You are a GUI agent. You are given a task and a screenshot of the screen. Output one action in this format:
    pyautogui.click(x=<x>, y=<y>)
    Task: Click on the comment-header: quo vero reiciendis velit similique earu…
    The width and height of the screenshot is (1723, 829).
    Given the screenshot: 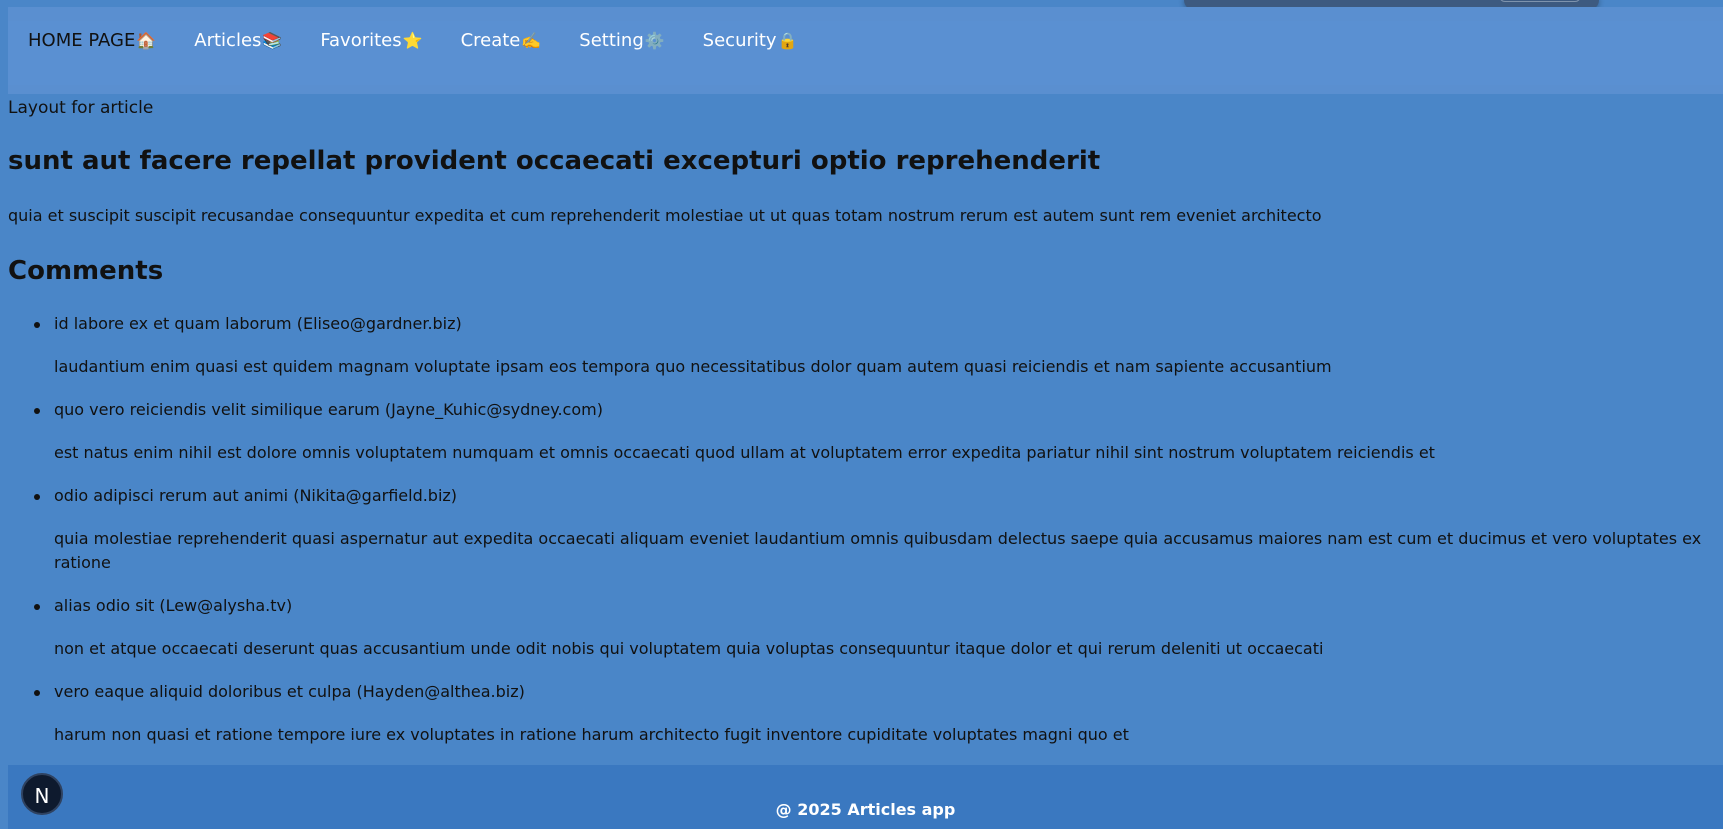 What is the action you would take?
    pyautogui.click(x=328, y=409)
    